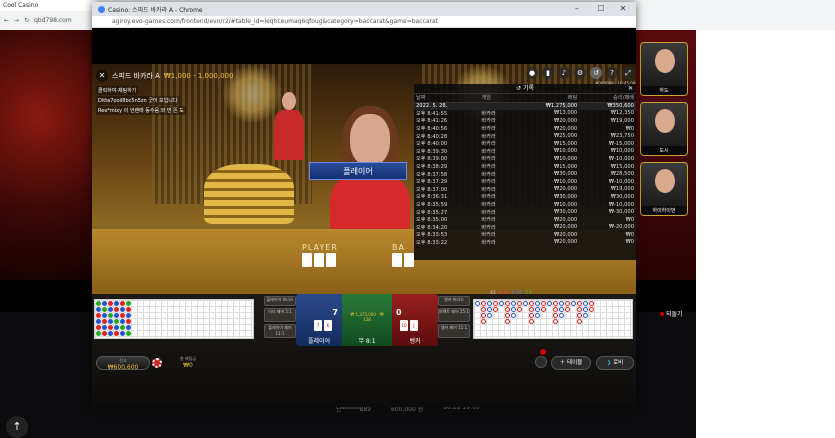  What do you see at coordinates (612, 73) in the screenshot?
I see `help-icon: ?` at bounding box center [612, 73].